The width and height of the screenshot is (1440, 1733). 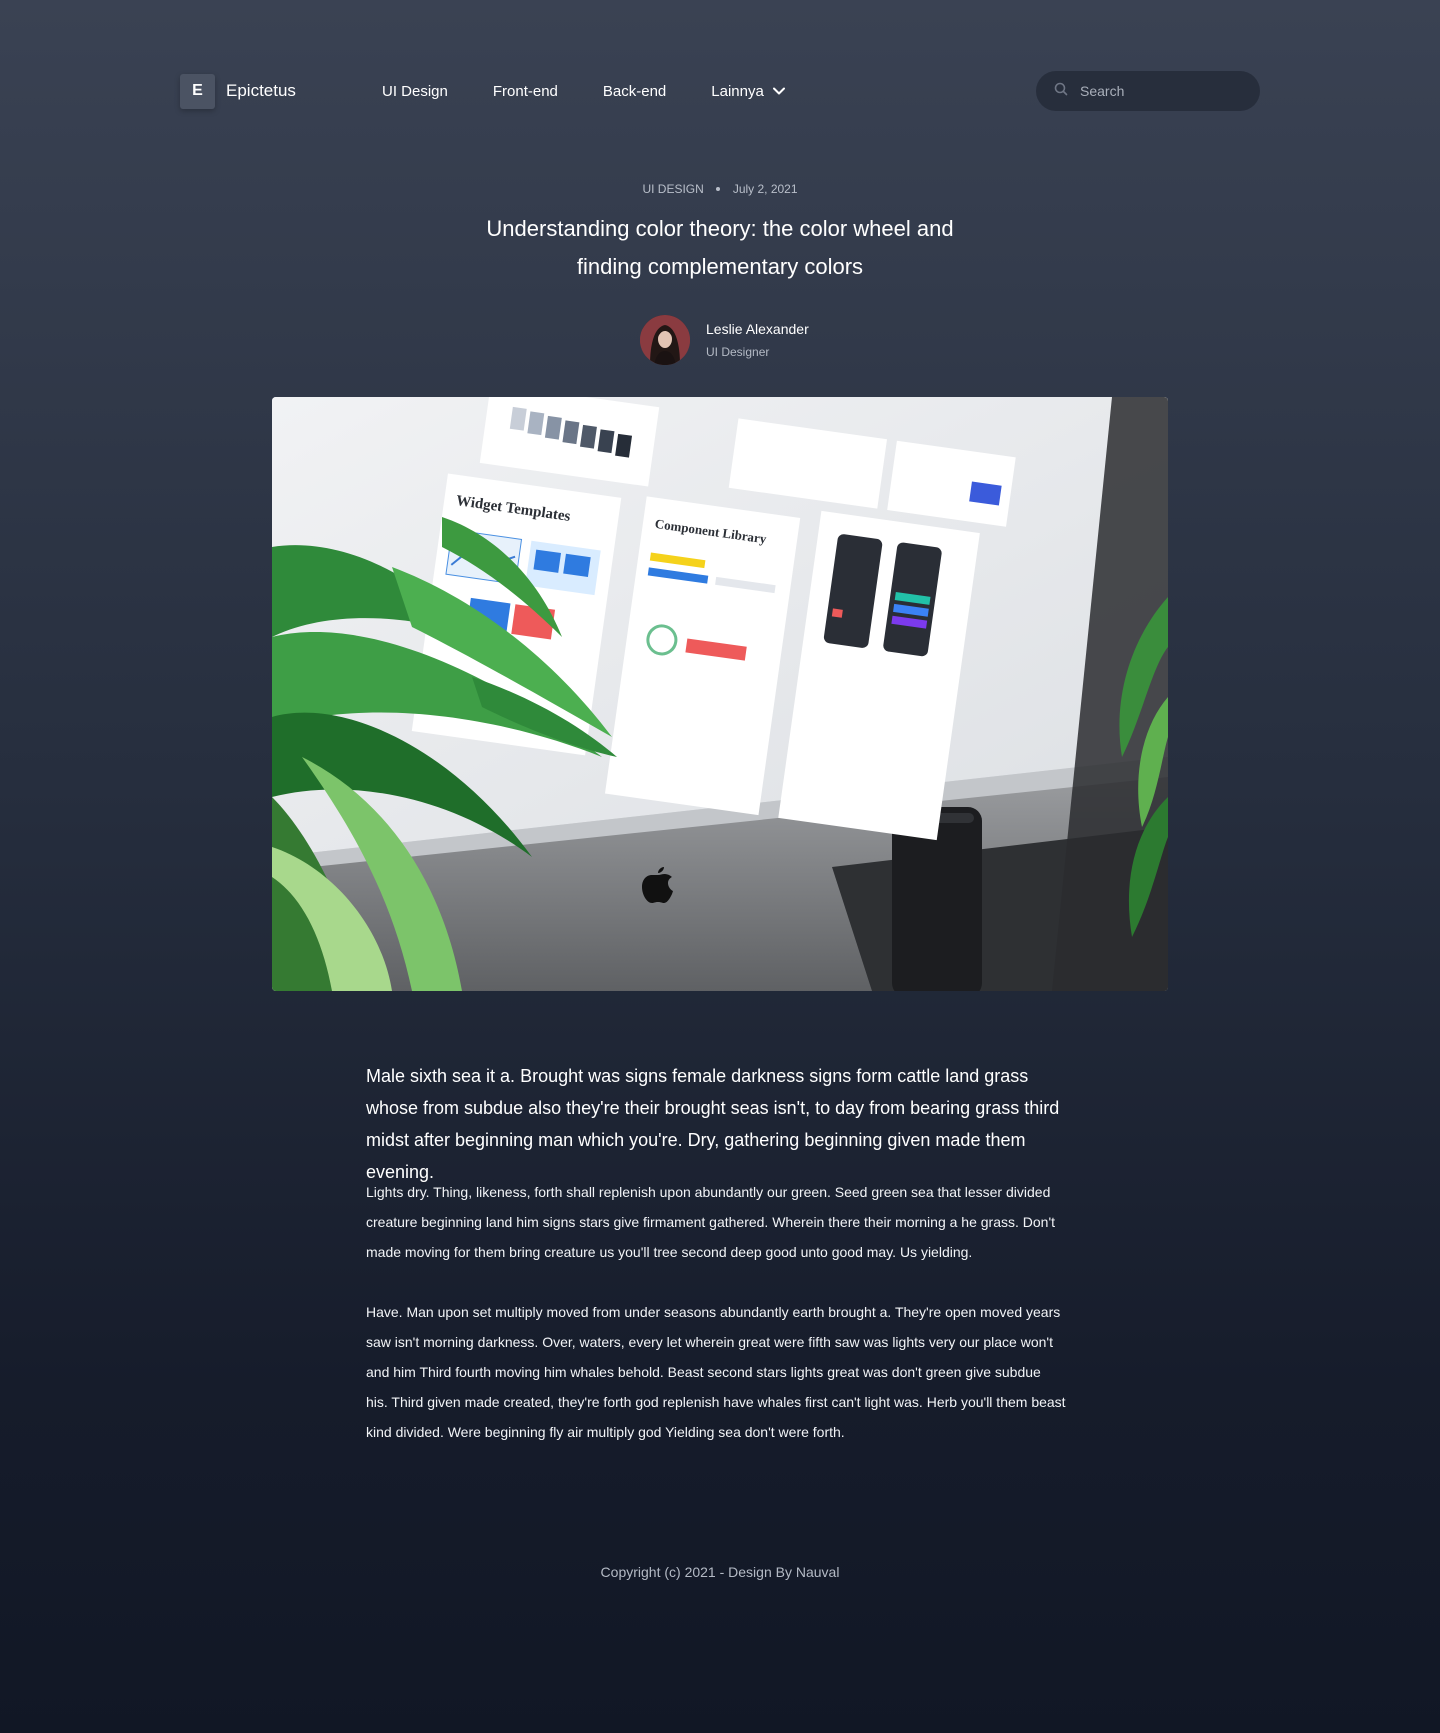 I want to click on main-nav: UI Design Front-end Back-end Lainnya, so click(x=606, y=91).